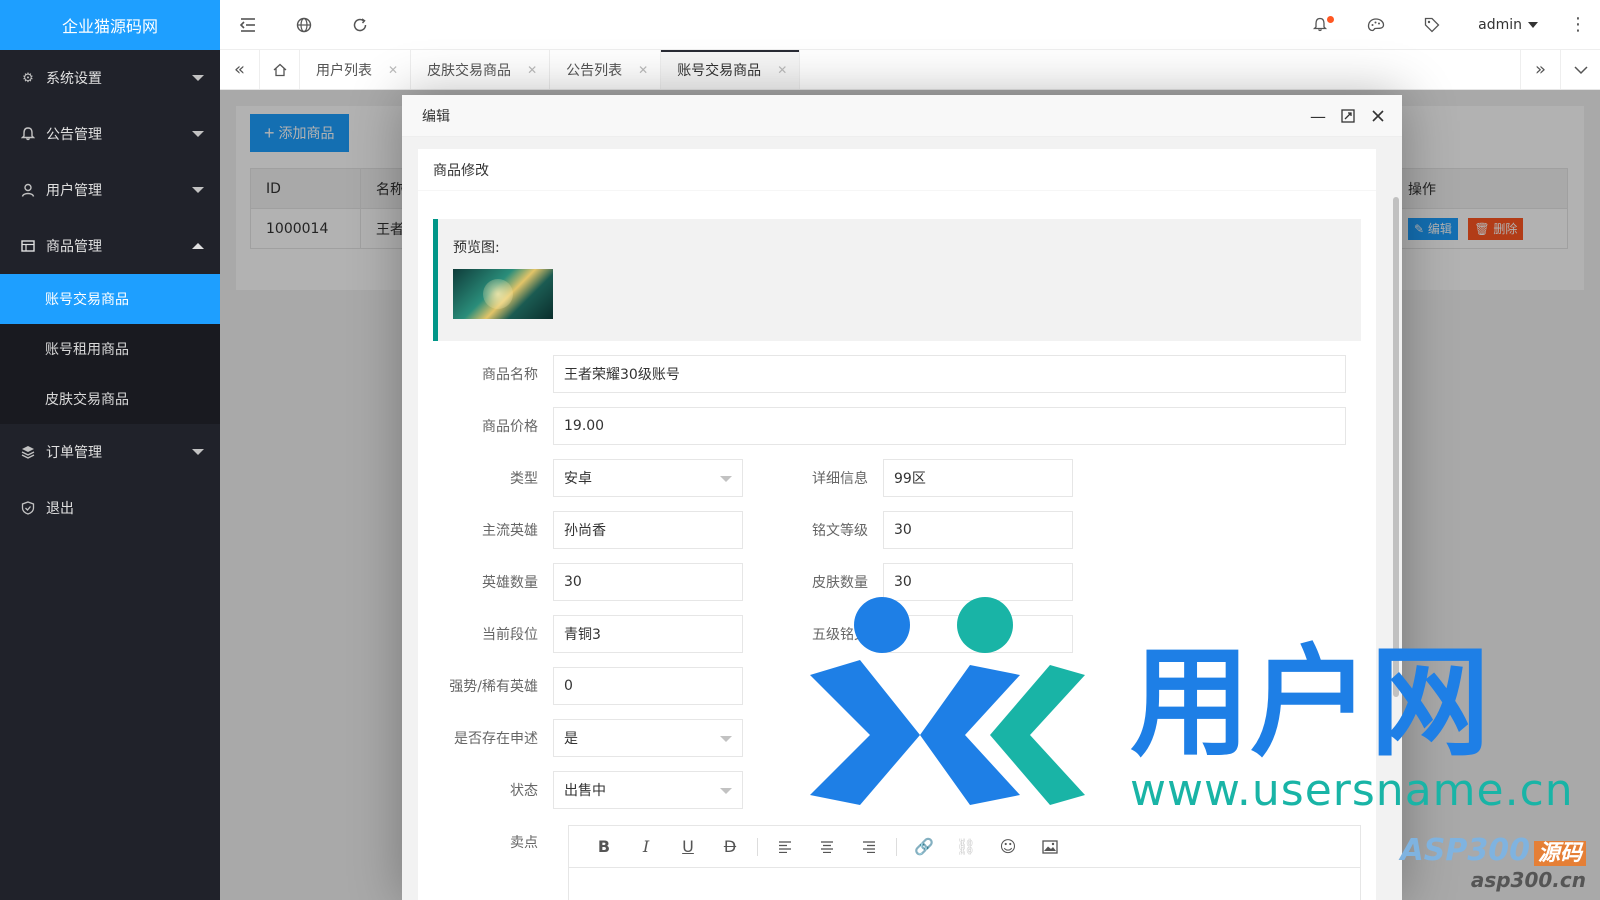 This screenshot has width=1600, height=900. Describe the element at coordinates (840, 583) in the screenshot. I see `field-label: 皮肤数量` at that location.